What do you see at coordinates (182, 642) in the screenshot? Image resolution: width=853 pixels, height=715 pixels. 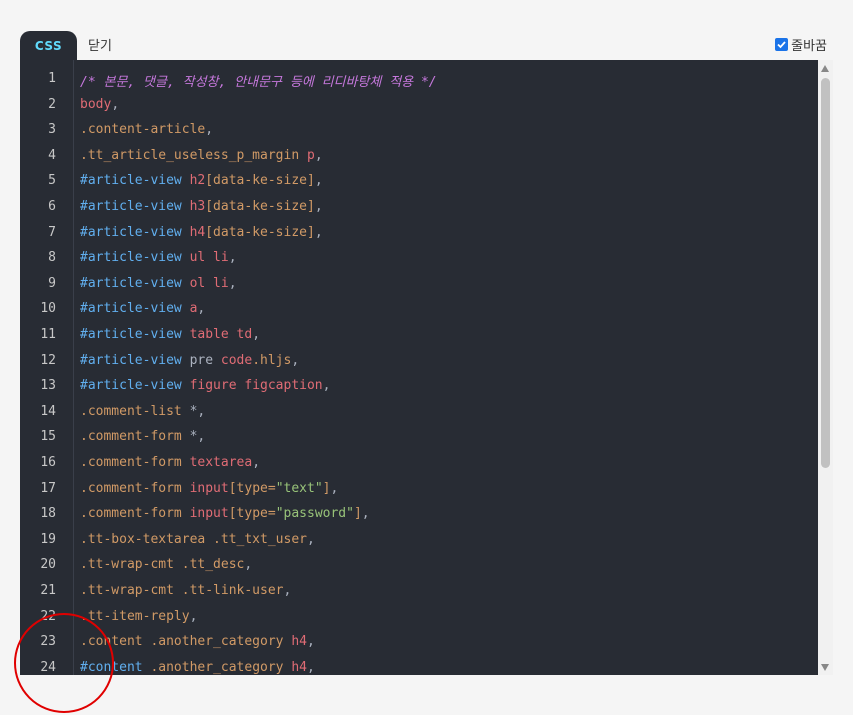 I see `code-token: .content .another_category` at bounding box center [182, 642].